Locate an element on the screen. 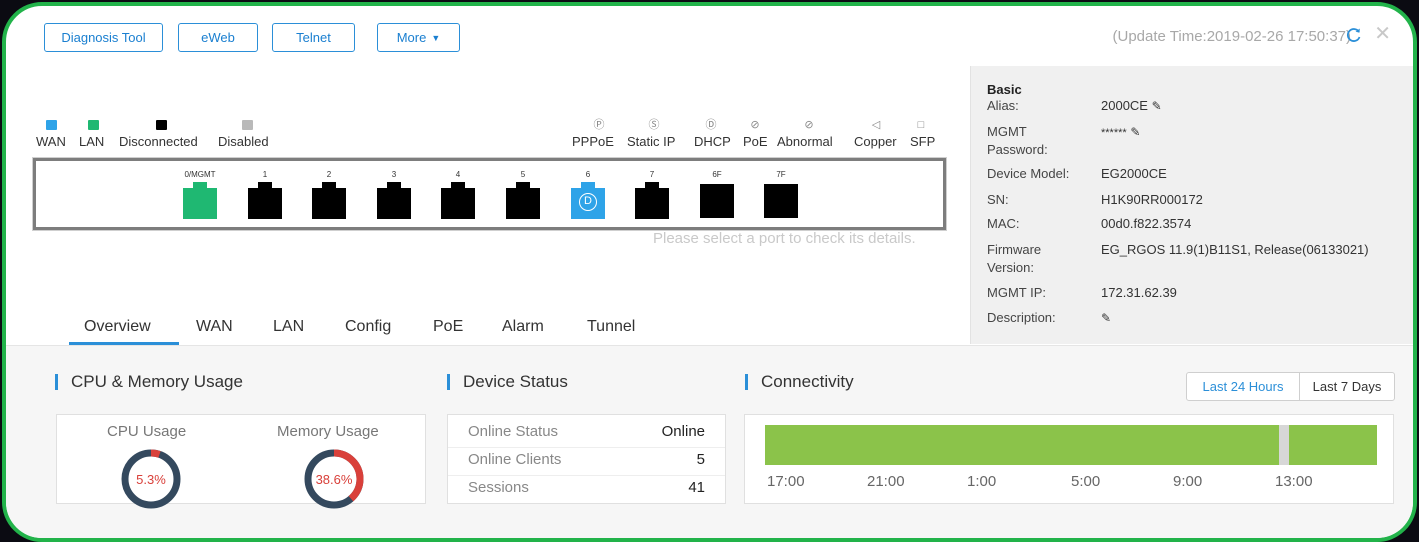 Image resolution: width=1419 pixels, height=542 pixels. more-dropdown-button: More ▼ is located at coordinates (418, 37).